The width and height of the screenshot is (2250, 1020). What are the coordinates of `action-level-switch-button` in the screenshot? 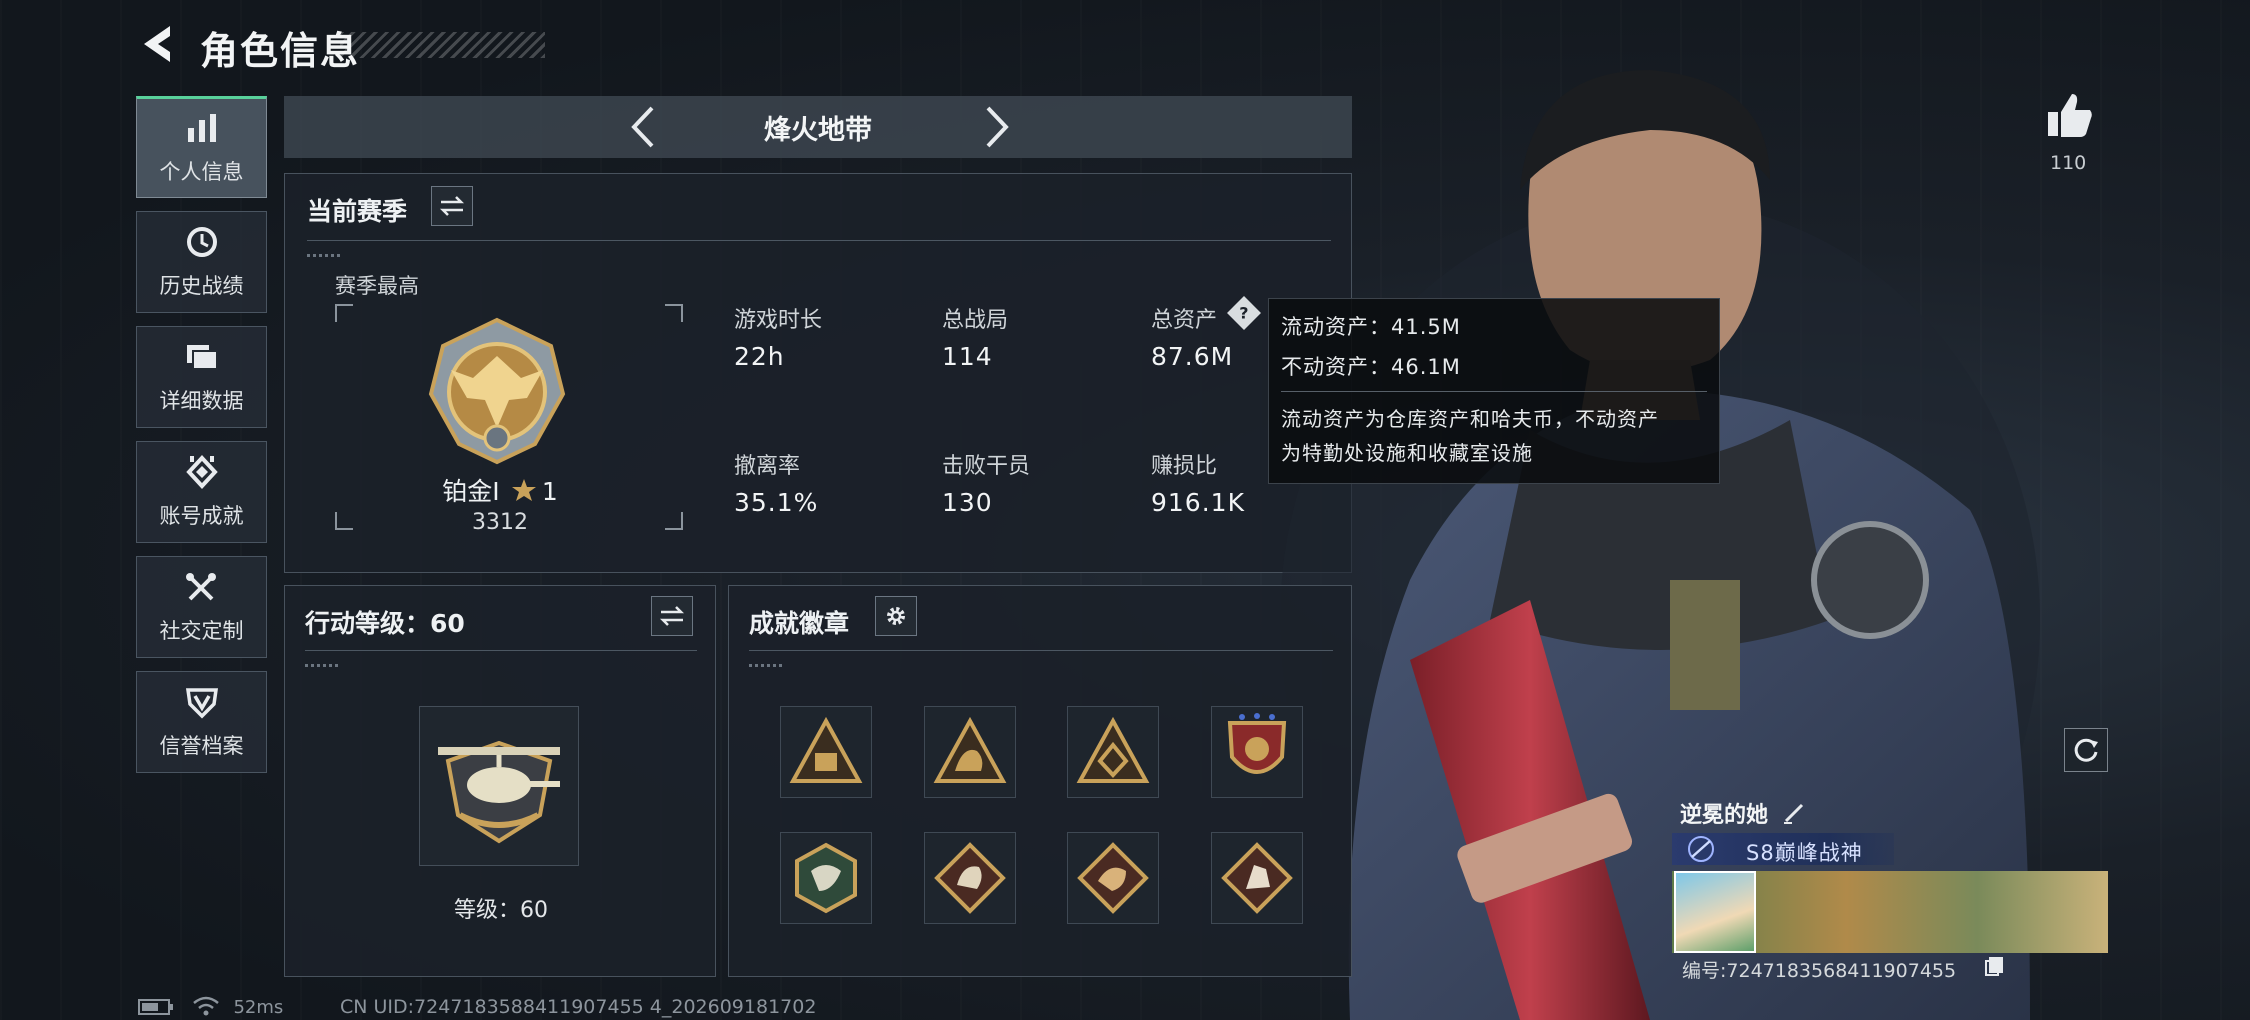 It's located at (672, 616).